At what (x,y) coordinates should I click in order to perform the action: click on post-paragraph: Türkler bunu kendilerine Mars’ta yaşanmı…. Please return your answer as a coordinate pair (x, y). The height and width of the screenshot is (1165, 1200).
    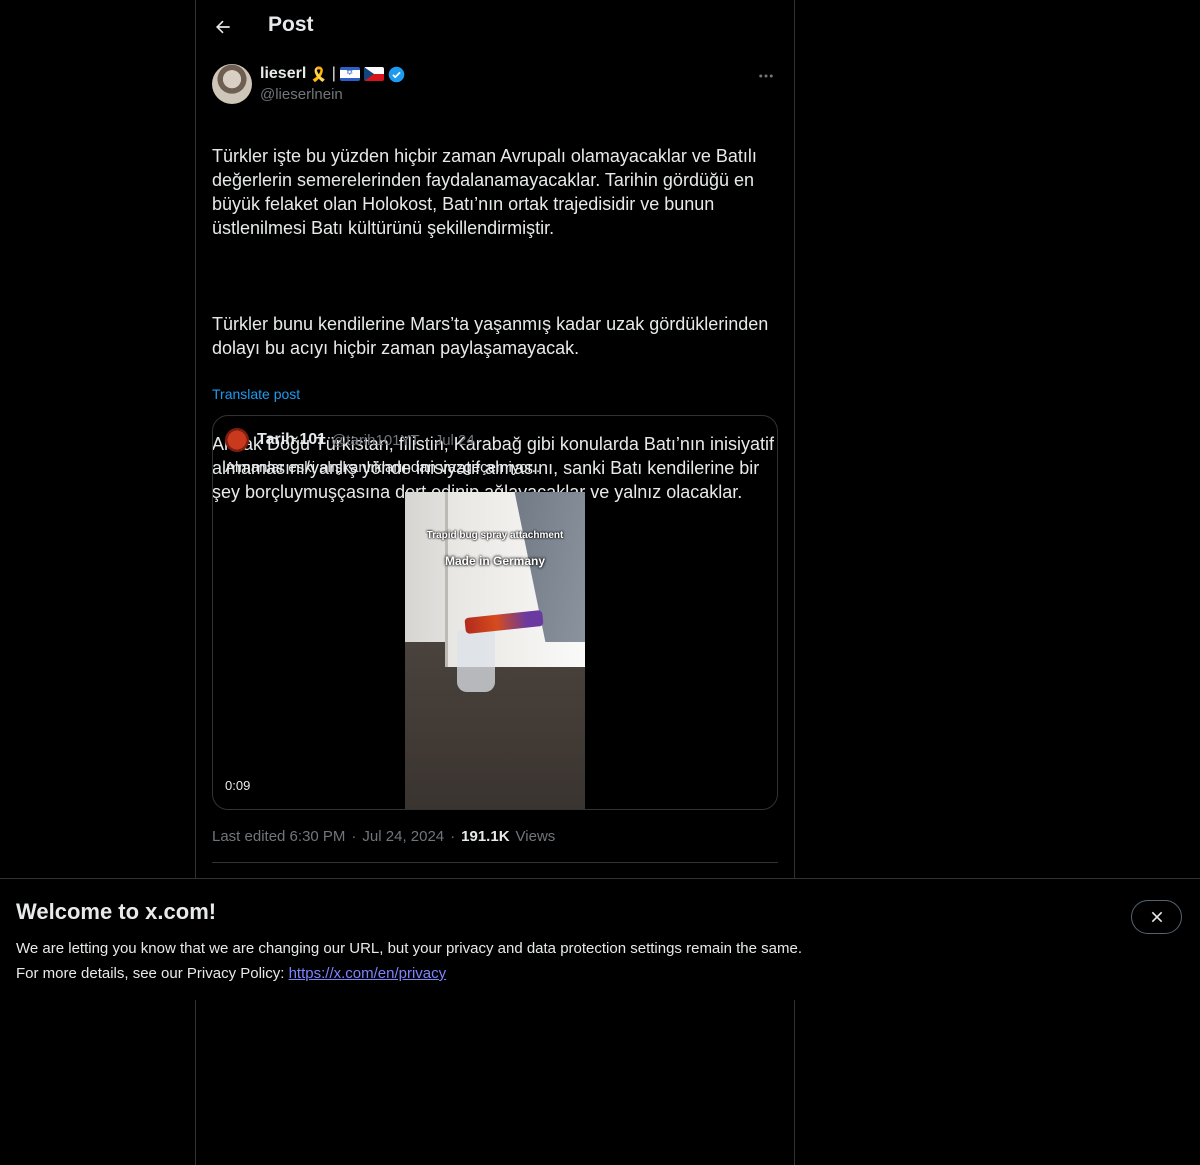
    Looking at the image, I should click on (490, 336).